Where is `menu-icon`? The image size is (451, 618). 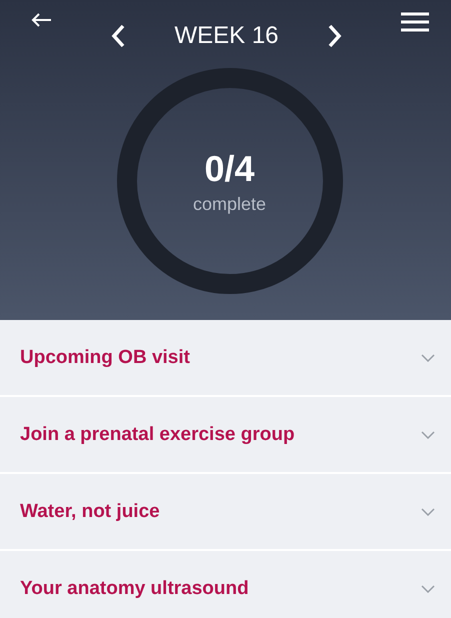
menu-icon is located at coordinates (414, 22).